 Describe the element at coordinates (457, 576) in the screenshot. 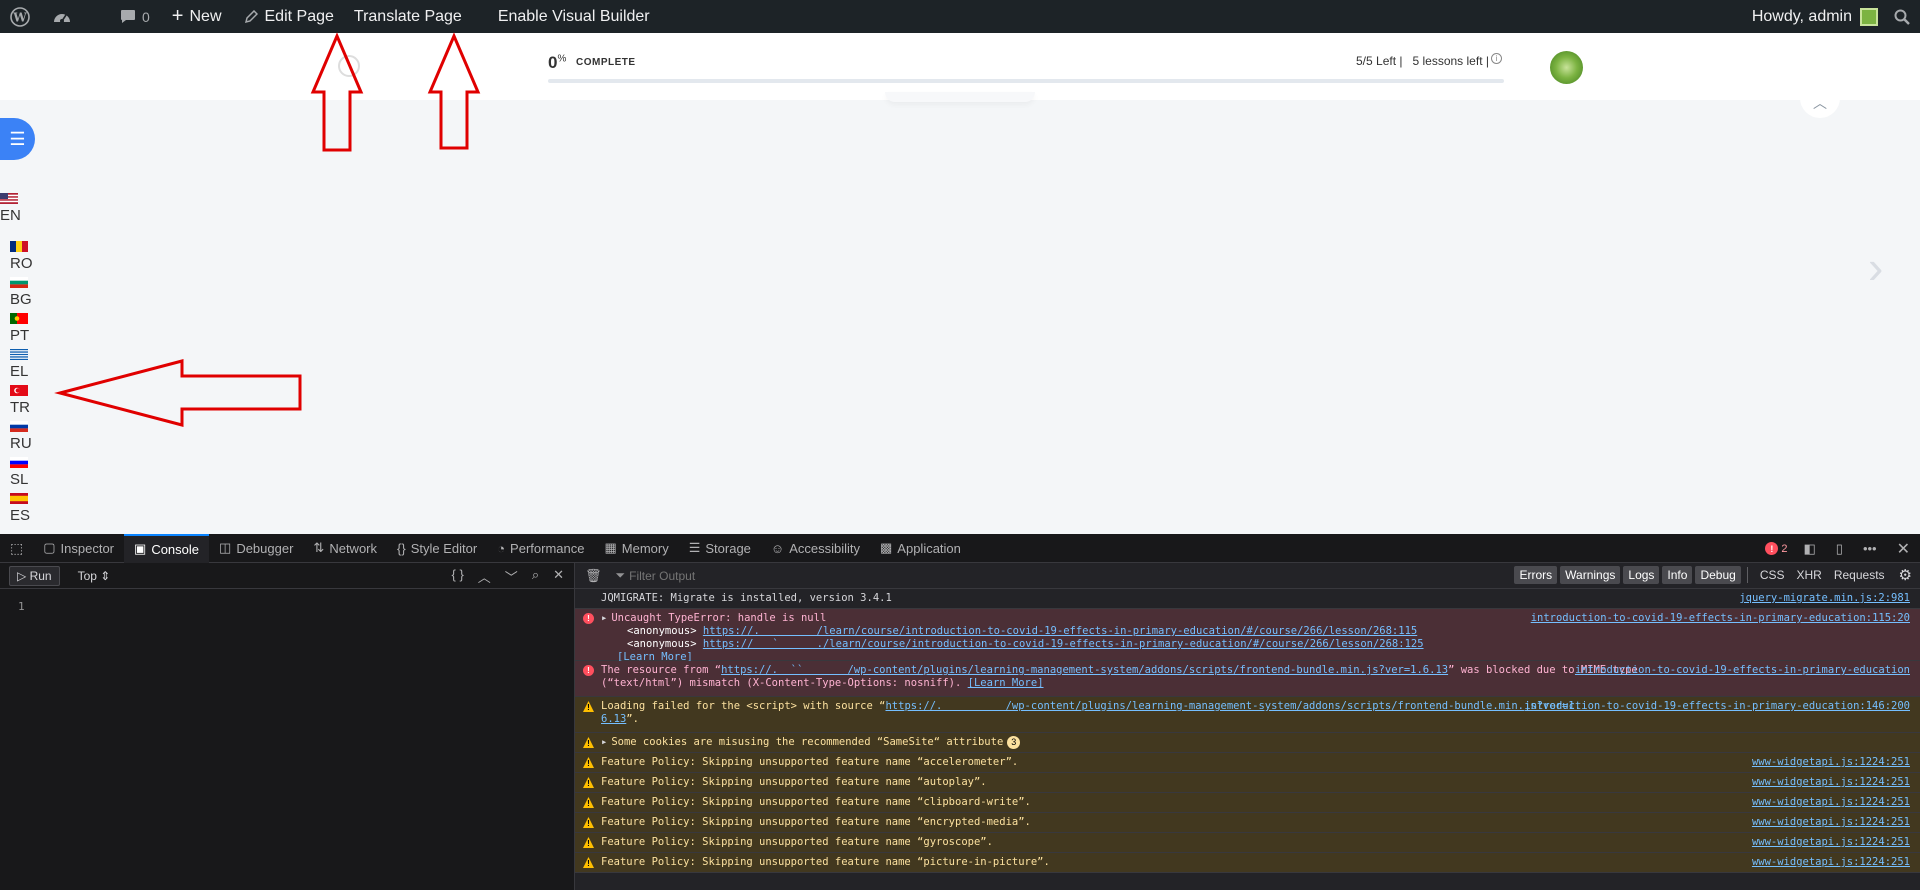

I see `pretty-print-icon: { }` at that location.